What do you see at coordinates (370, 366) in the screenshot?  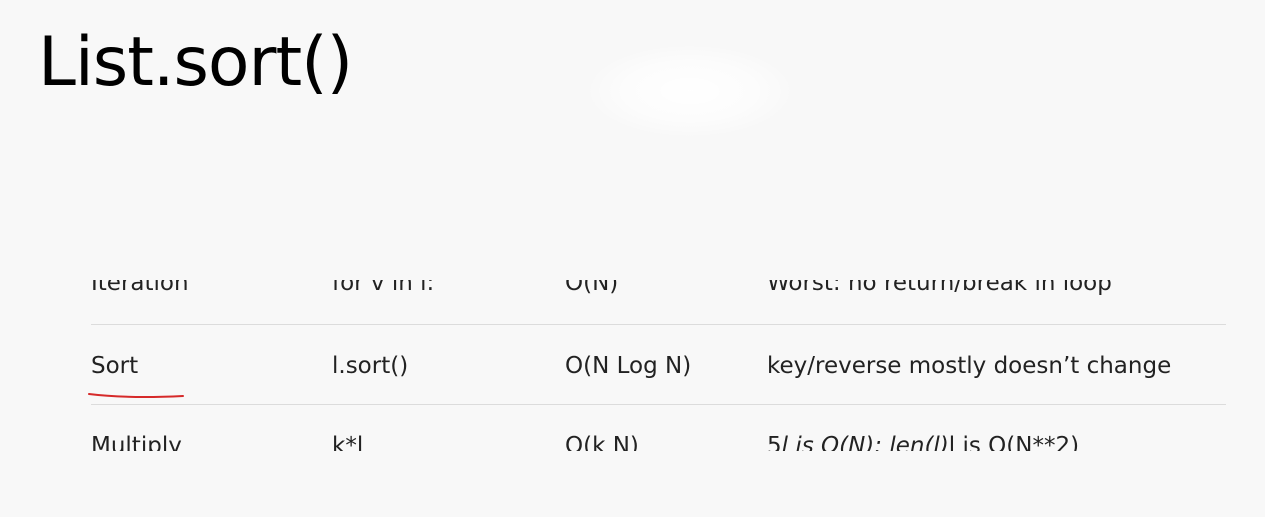 I see `example-cell: l.sort()` at bounding box center [370, 366].